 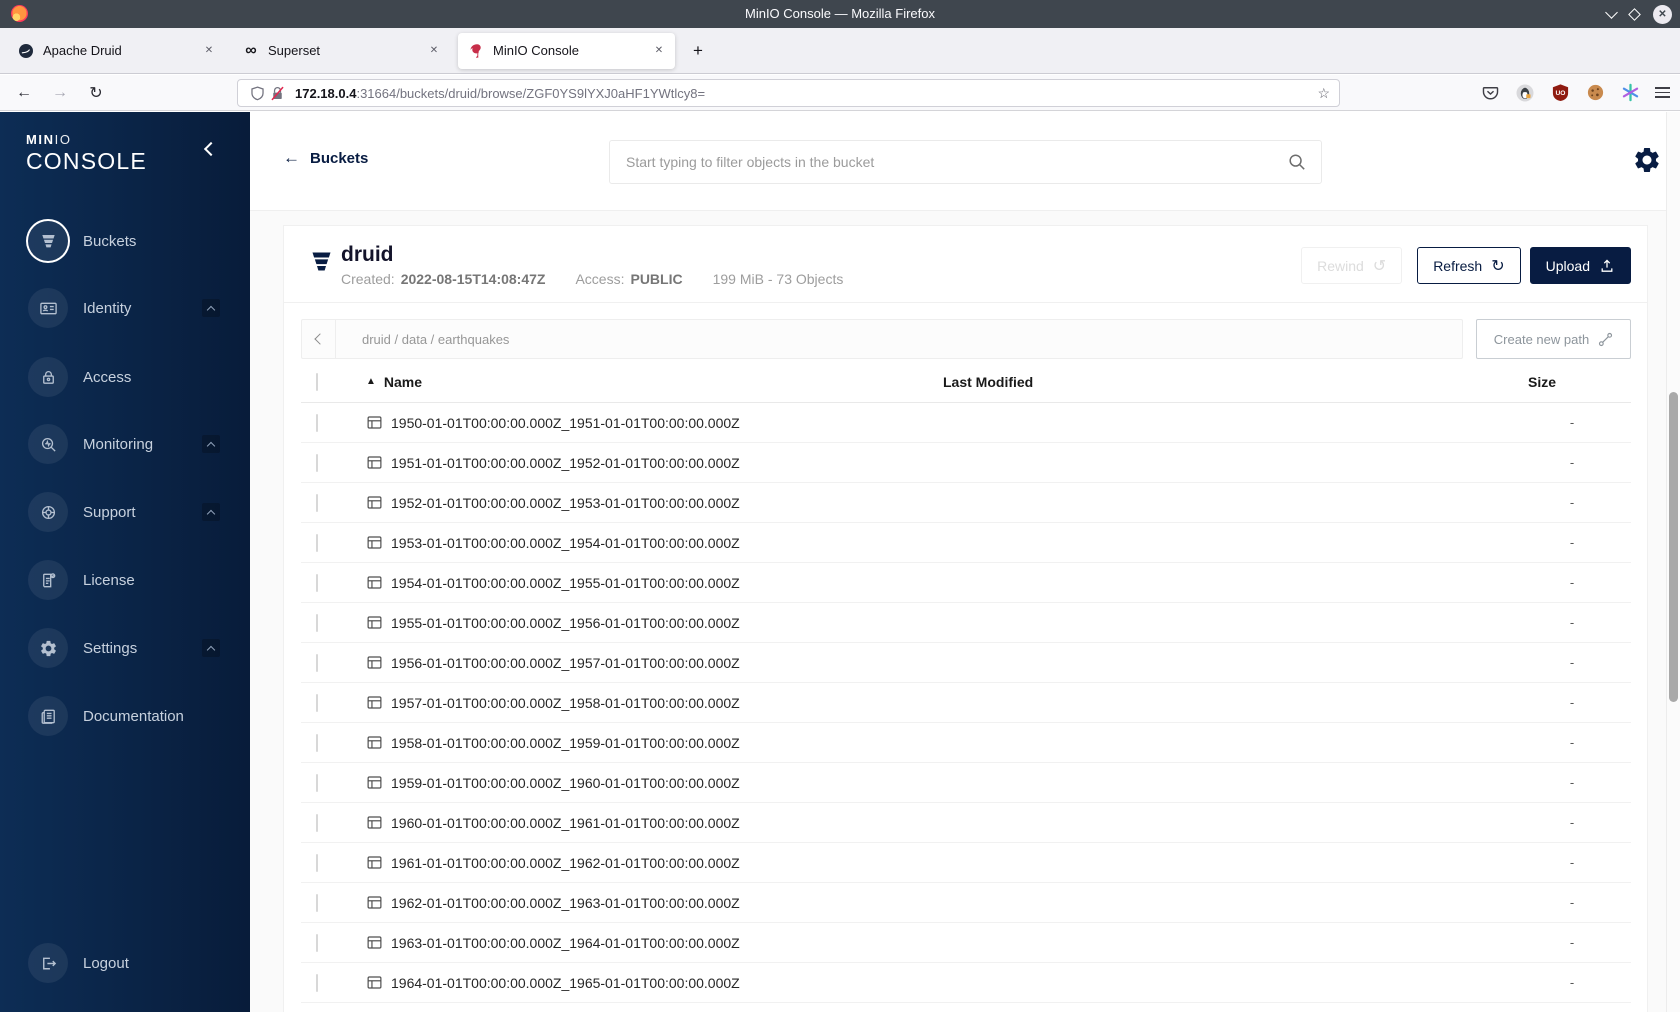 I want to click on sidebar-item-label: Identity, so click(x=107, y=308).